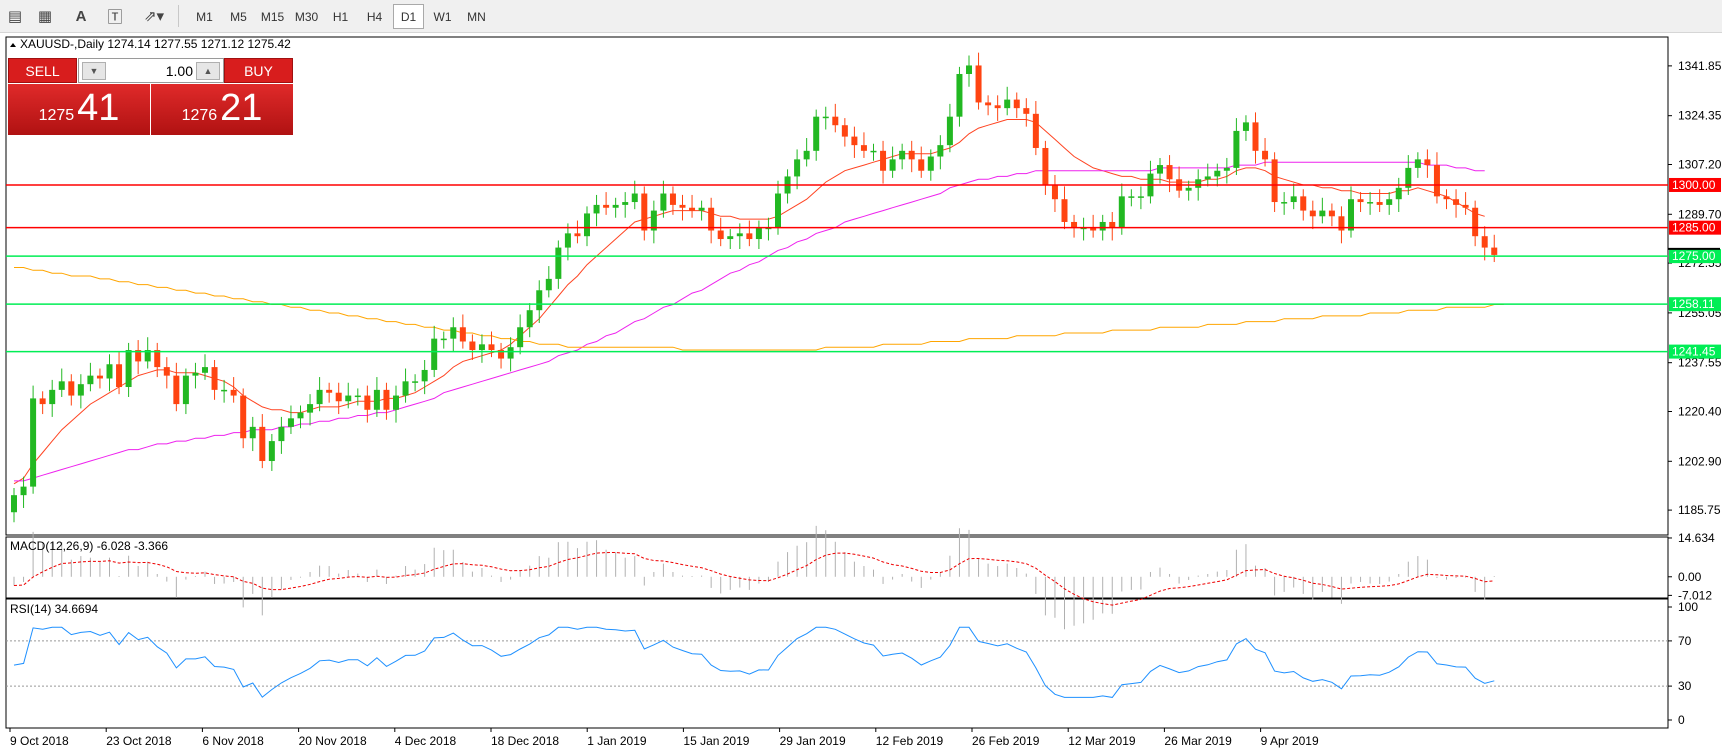 The width and height of the screenshot is (1722, 755). Describe the element at coordinates (476, 16) in the screenshot. I see `timeframe-mn: MN` at that location.